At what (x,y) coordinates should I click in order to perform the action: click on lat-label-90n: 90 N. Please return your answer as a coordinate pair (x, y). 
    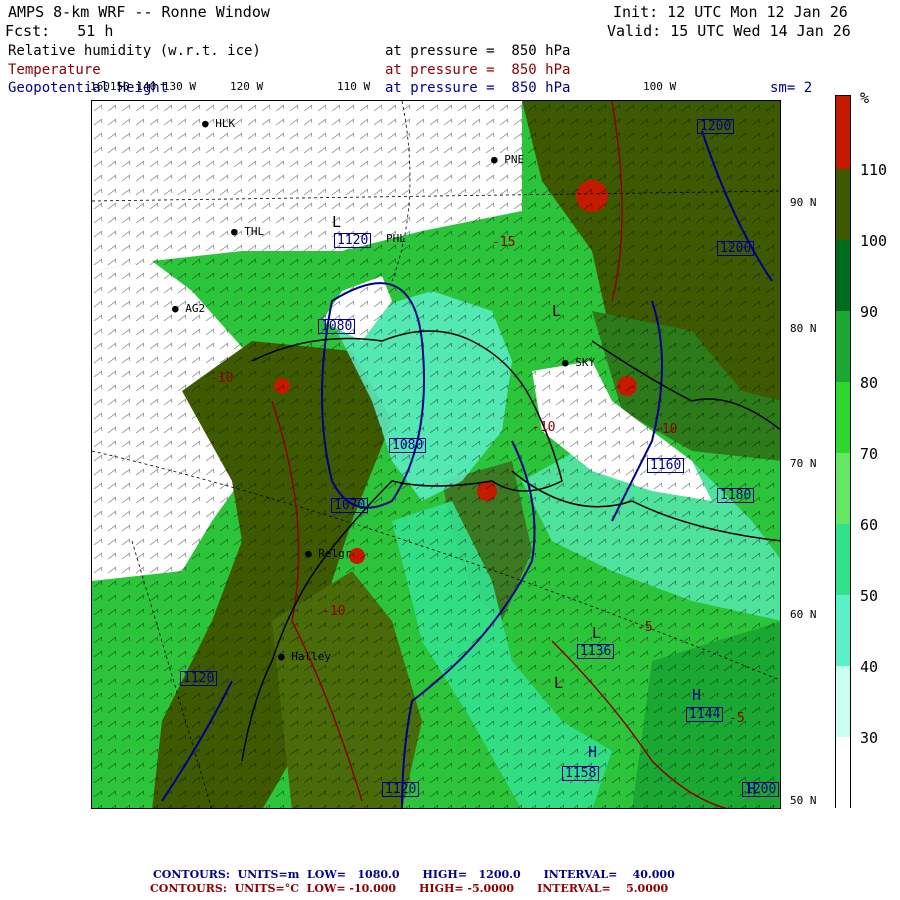
    Looking at the image, I should click on (803, 202).